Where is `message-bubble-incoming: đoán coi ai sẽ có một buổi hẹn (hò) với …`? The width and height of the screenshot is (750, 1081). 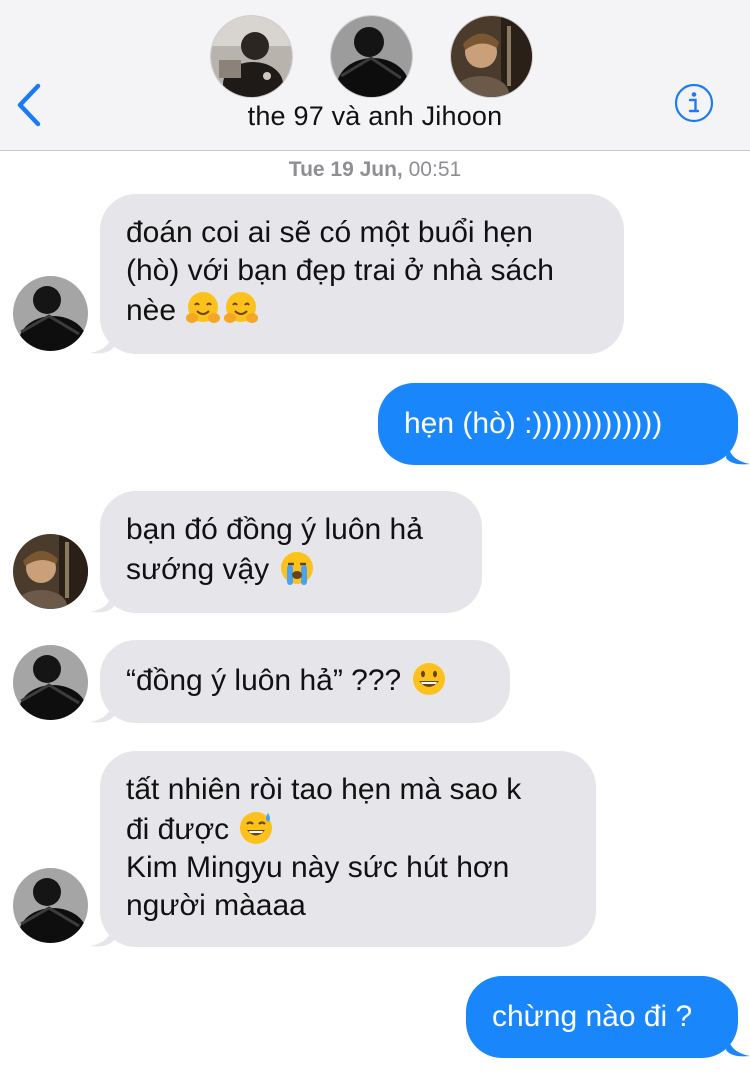
message-bubble-incoming: đoán coi ai sẽ có một buổi hẹn (hò) với … is located at coordinates (362, 274).